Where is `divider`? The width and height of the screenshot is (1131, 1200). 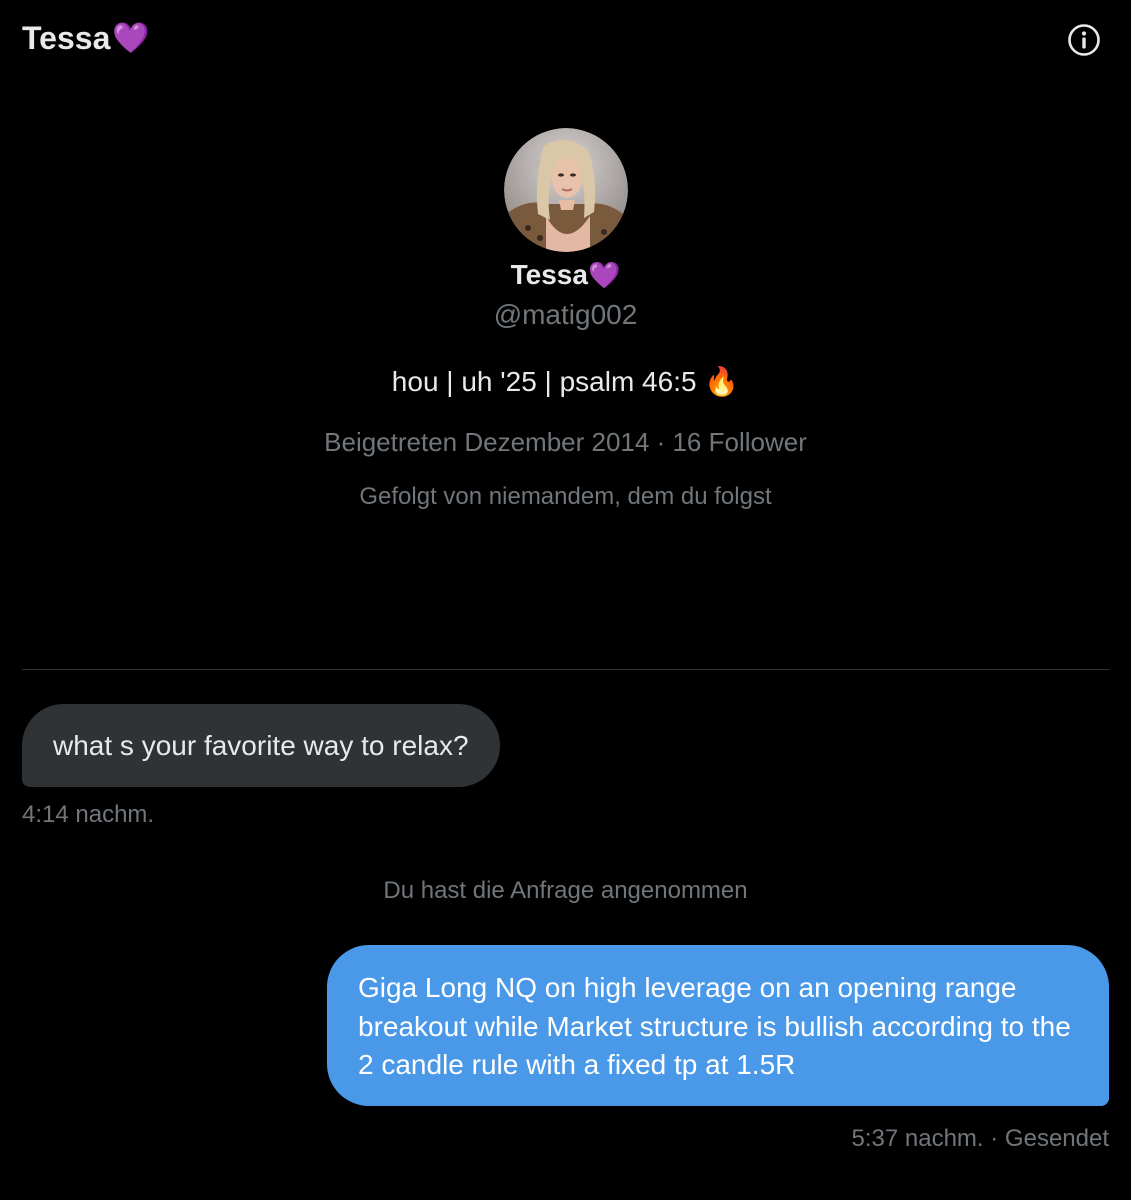 divider is located at coordinates (565, 669).